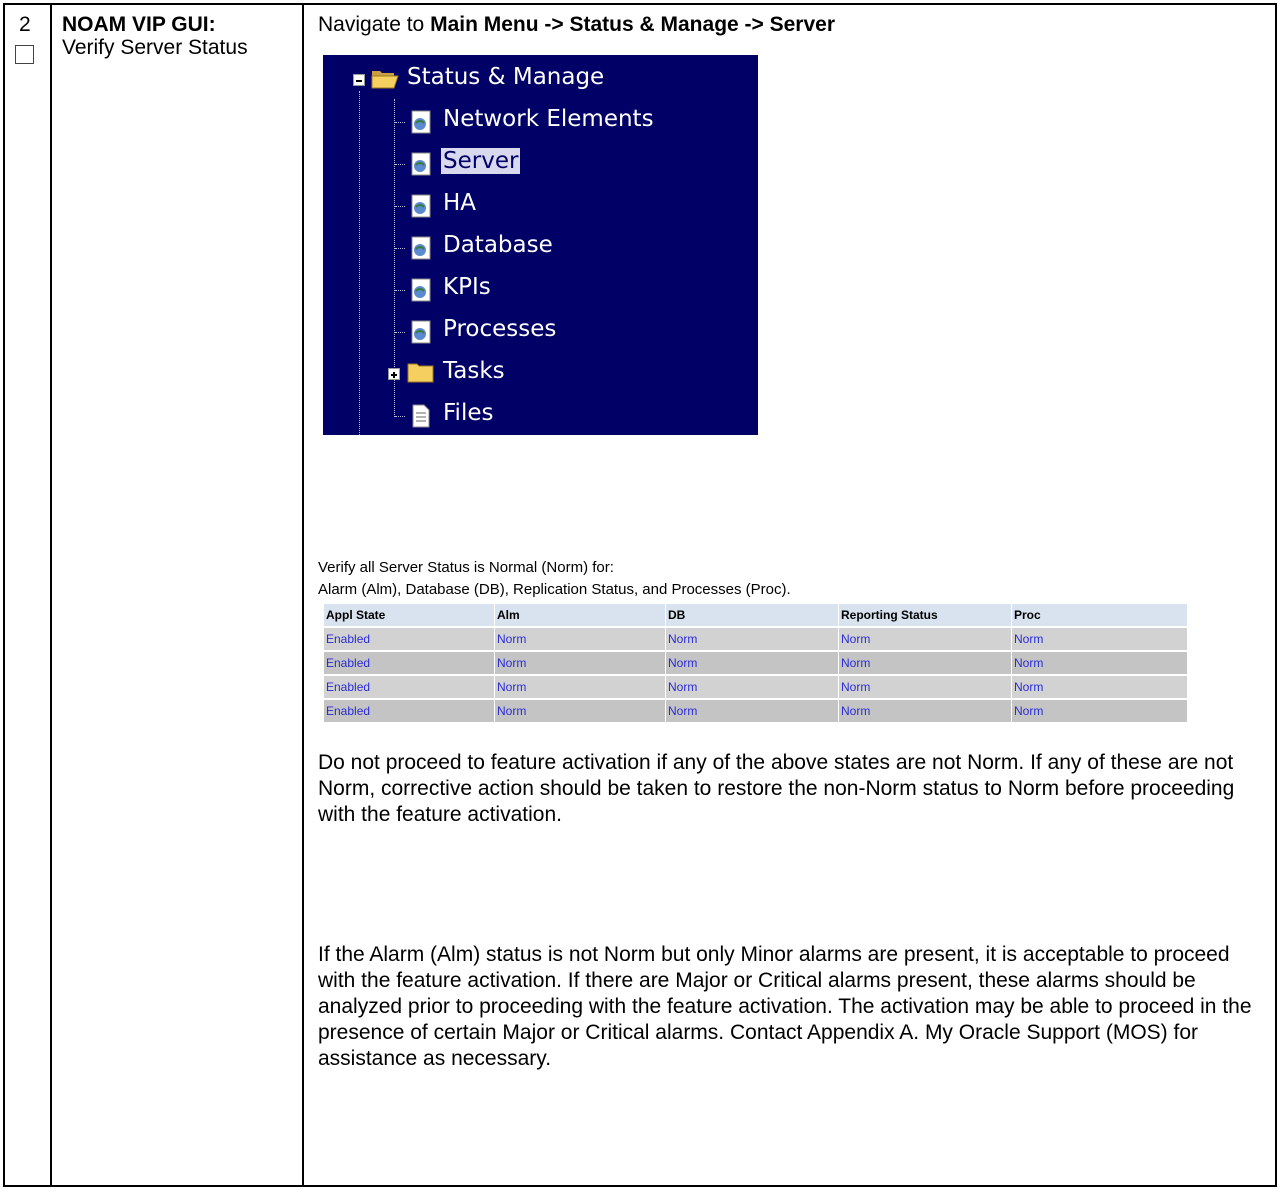 Image resolution: width=1281 pixels, height=1191 pixels. I want to click on step-checkbox, so click(24, 54).